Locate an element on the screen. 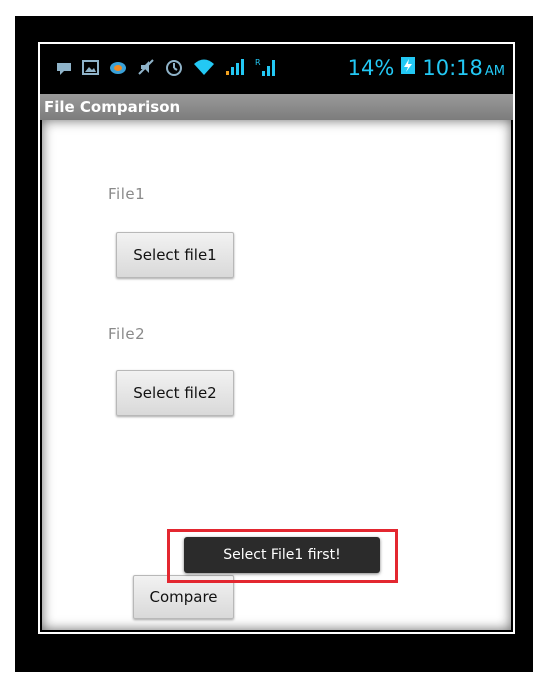  mute-icon is located at coordinates (146, 69).